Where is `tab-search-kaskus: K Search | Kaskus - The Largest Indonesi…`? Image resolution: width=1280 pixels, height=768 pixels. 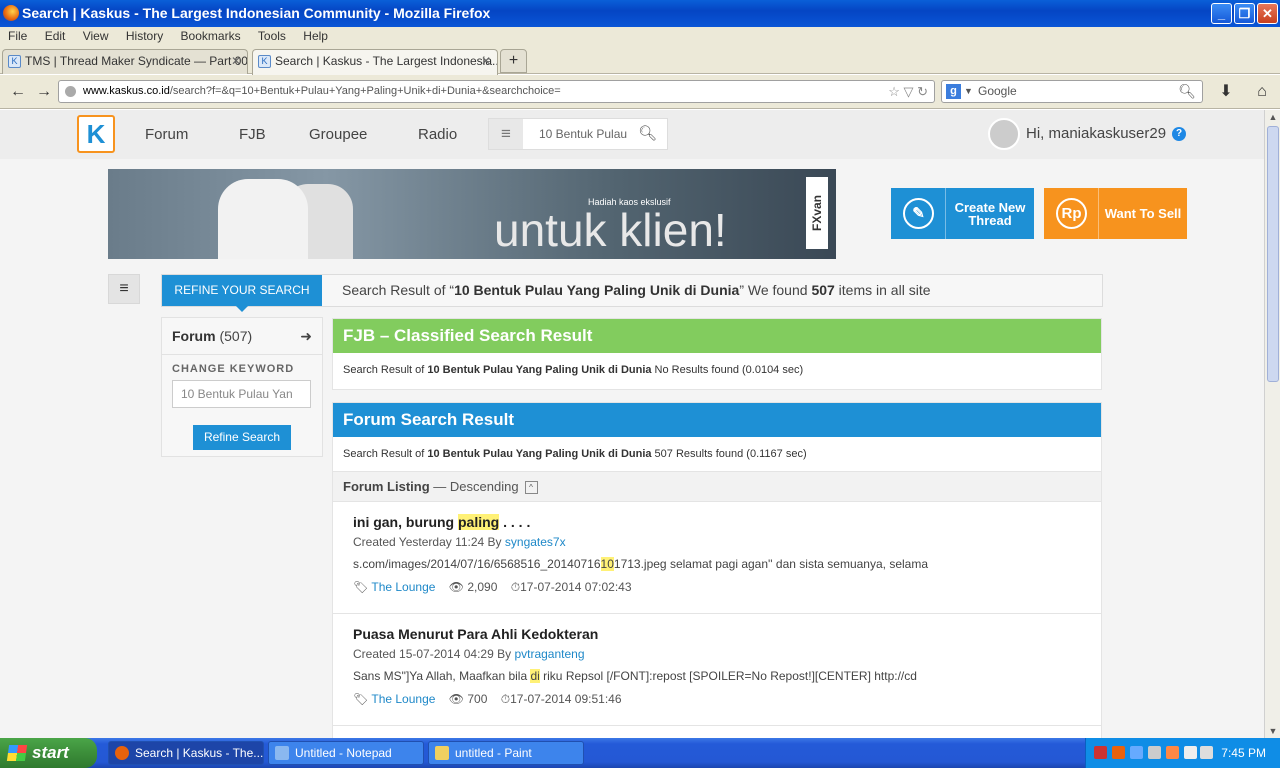
tab-search-kaskus: K Search | Kaskus - The Largest Indonesi… is located at coordinates (375, 62).